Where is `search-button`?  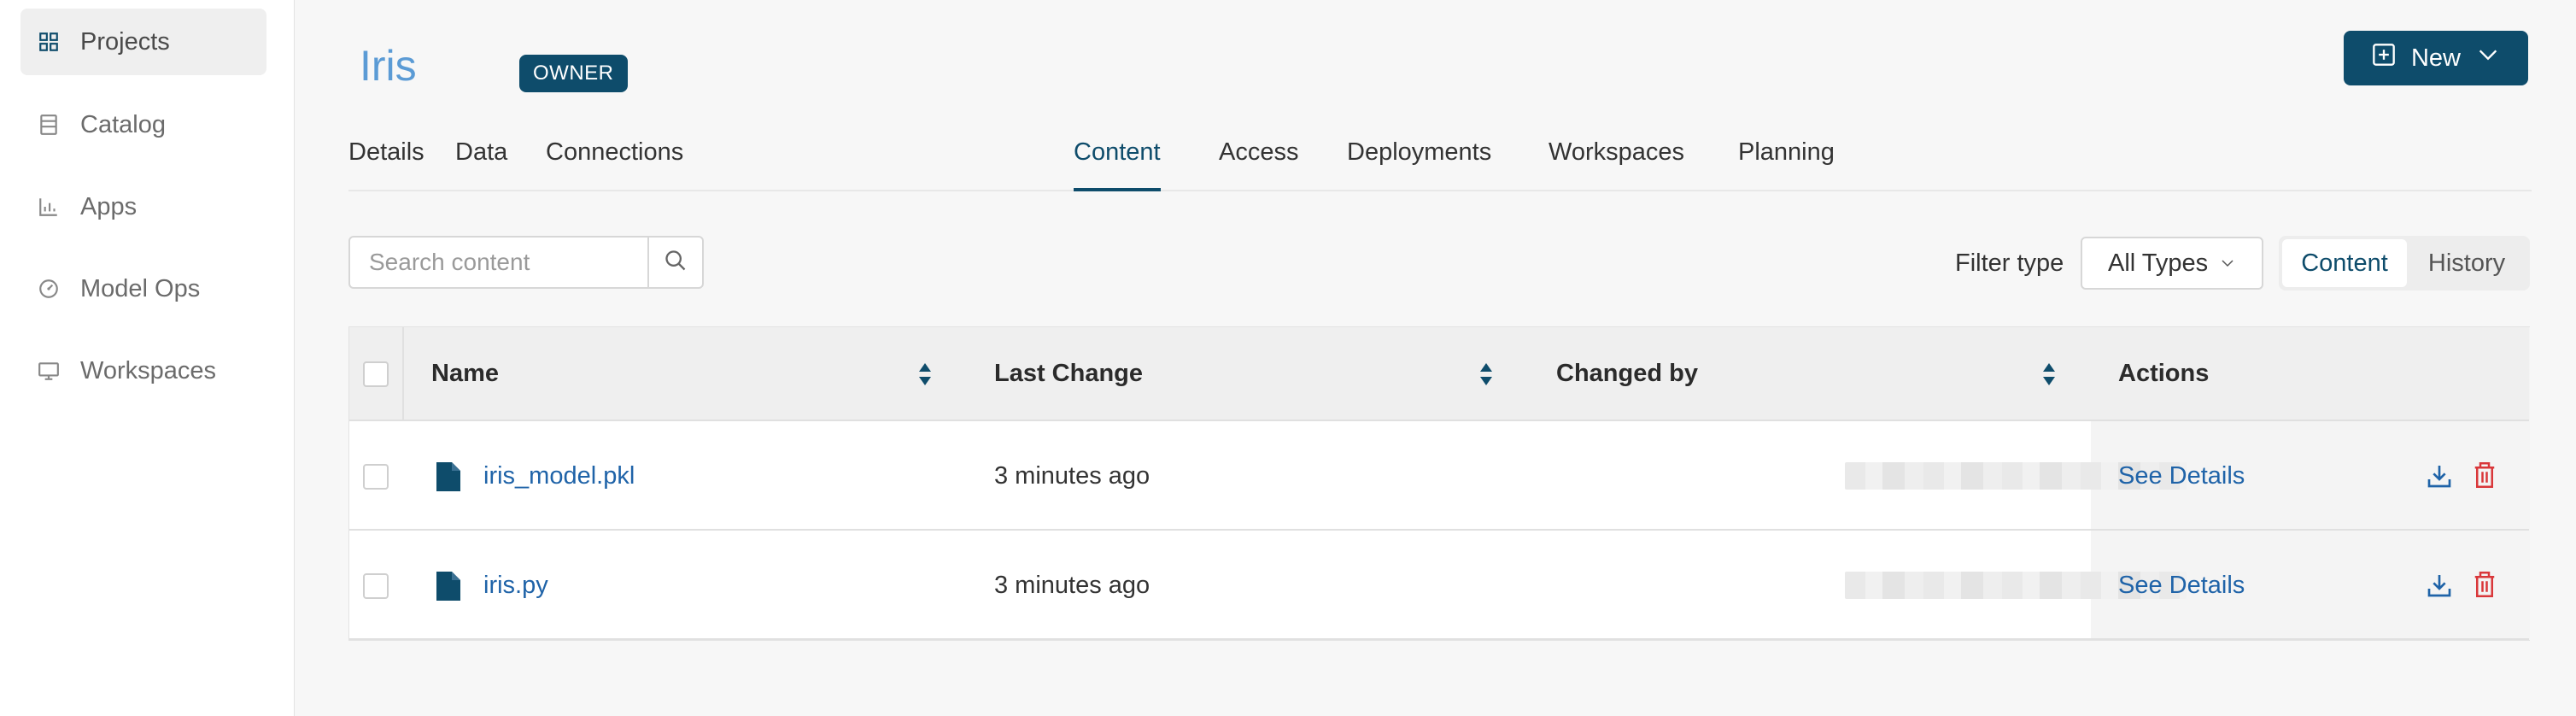
search-button is located at coordinates (674, 262).